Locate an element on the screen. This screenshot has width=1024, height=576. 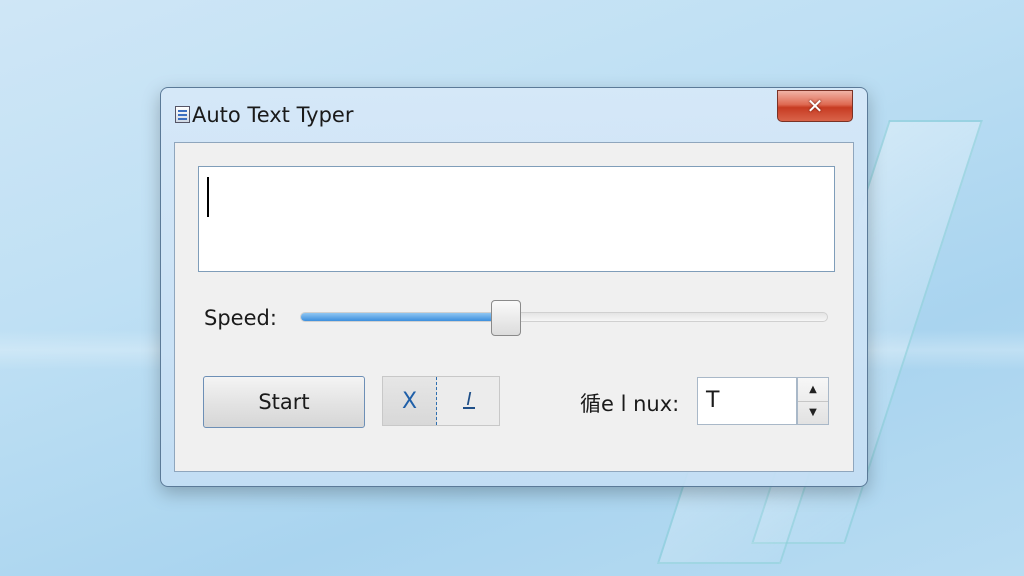
close-button: ✕ is located at coordinates (815, 106).